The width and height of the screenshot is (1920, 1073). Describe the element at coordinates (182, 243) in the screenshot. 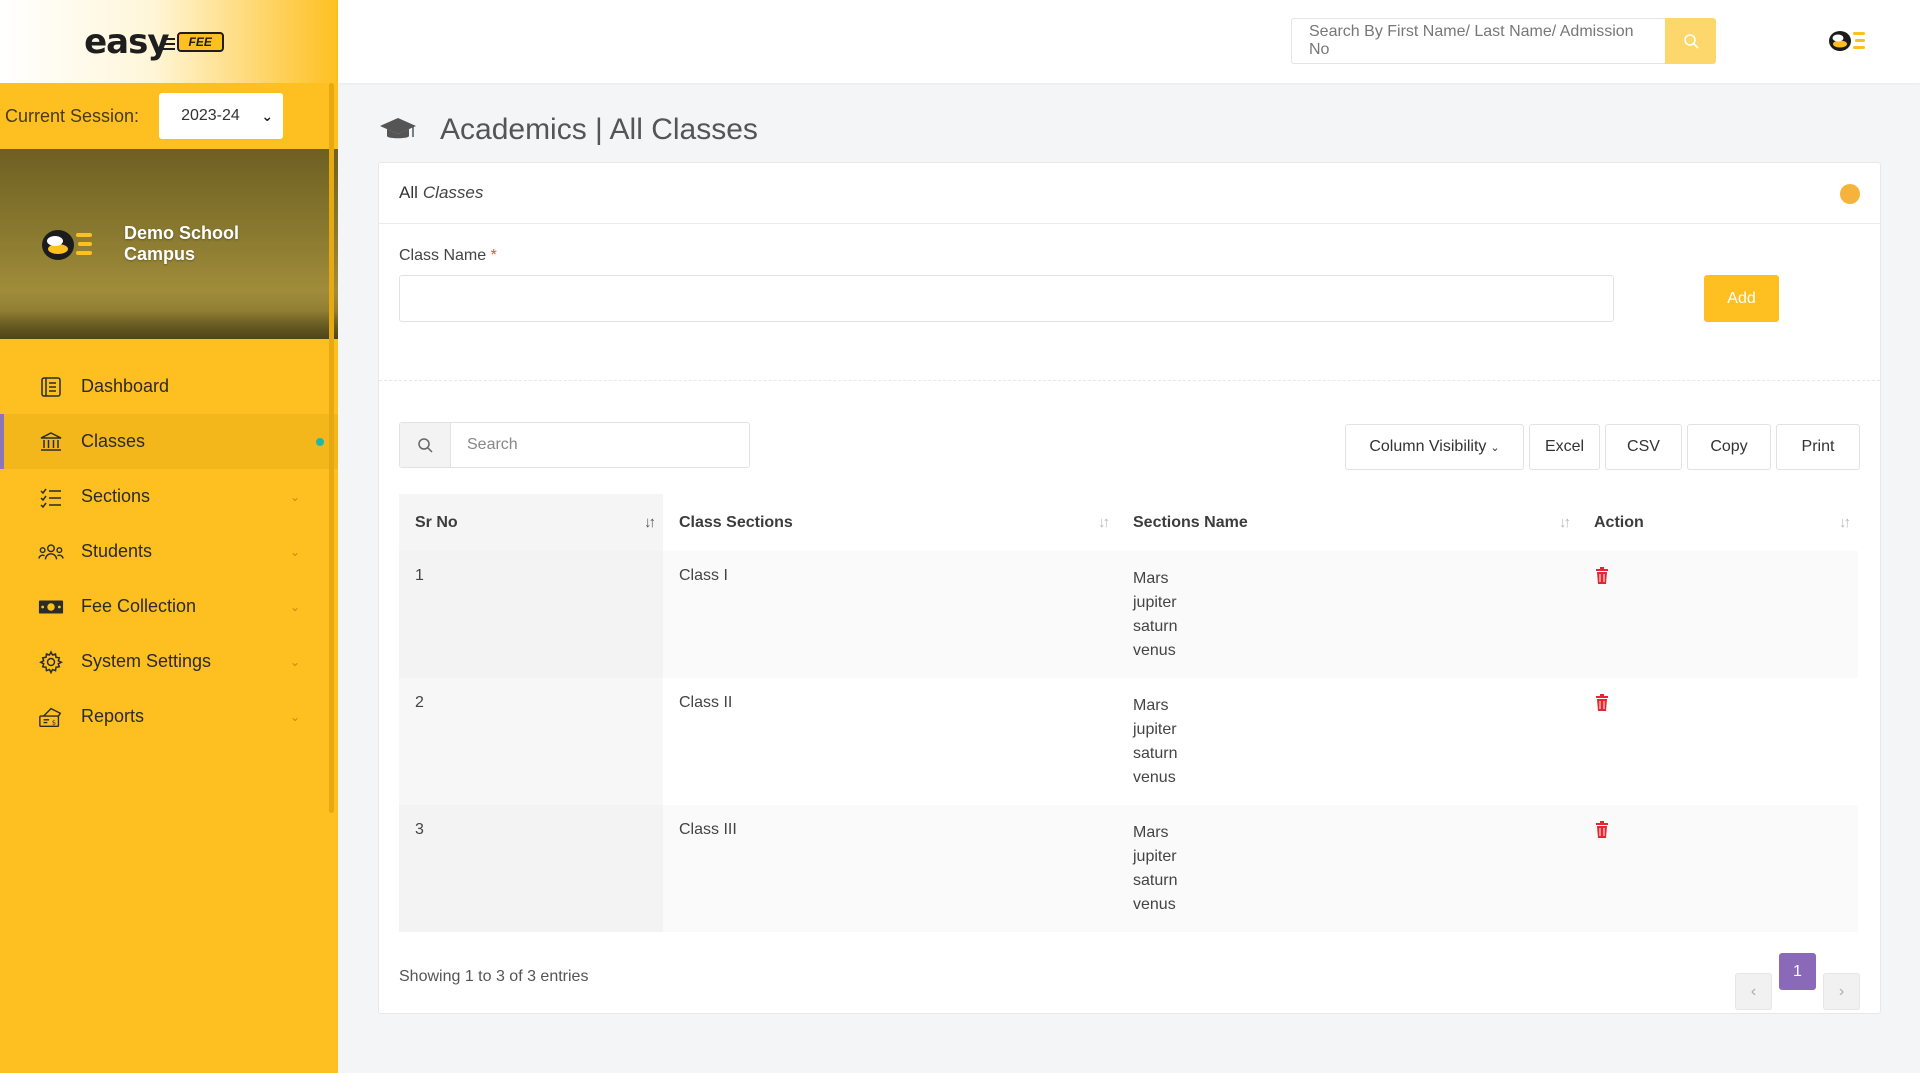

I see `campus-name: Demo School Campus` at that location.